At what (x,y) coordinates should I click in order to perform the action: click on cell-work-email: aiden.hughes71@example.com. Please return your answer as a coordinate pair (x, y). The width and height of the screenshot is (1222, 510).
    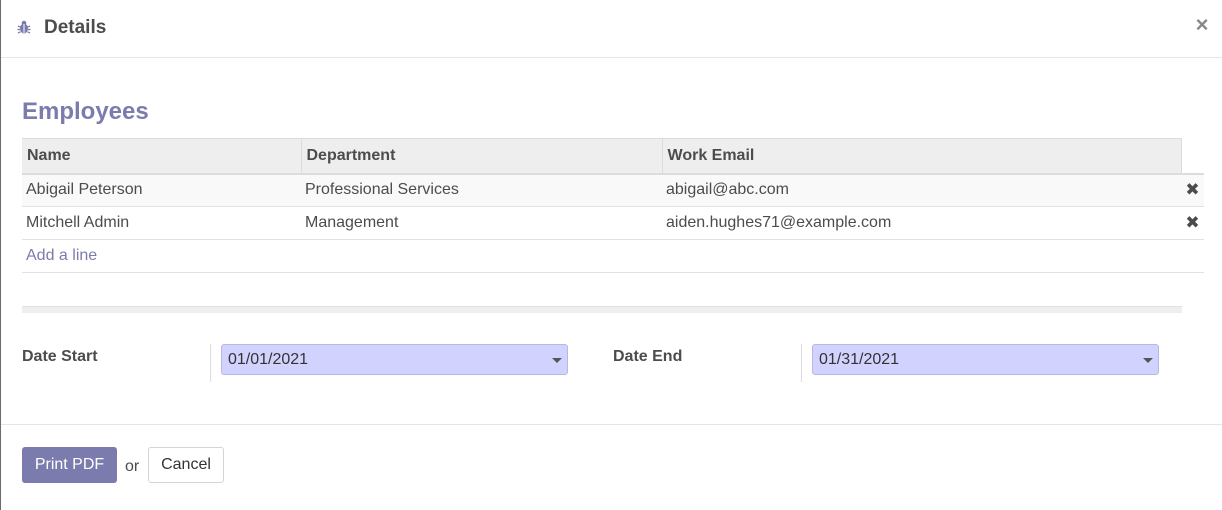
    Looking at the image, I should click on (921, 223).